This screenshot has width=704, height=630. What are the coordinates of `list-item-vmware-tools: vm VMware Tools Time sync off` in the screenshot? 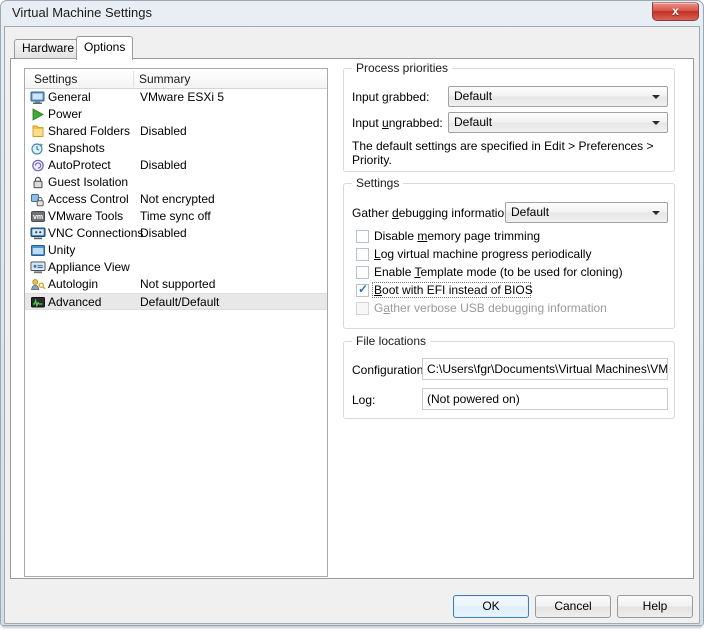 It's located at (176, 216).